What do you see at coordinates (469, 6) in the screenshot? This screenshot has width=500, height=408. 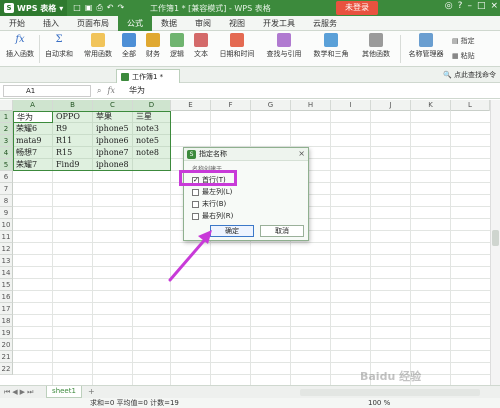 I see `minimize-icon: –` at bounding box center [469, 6].